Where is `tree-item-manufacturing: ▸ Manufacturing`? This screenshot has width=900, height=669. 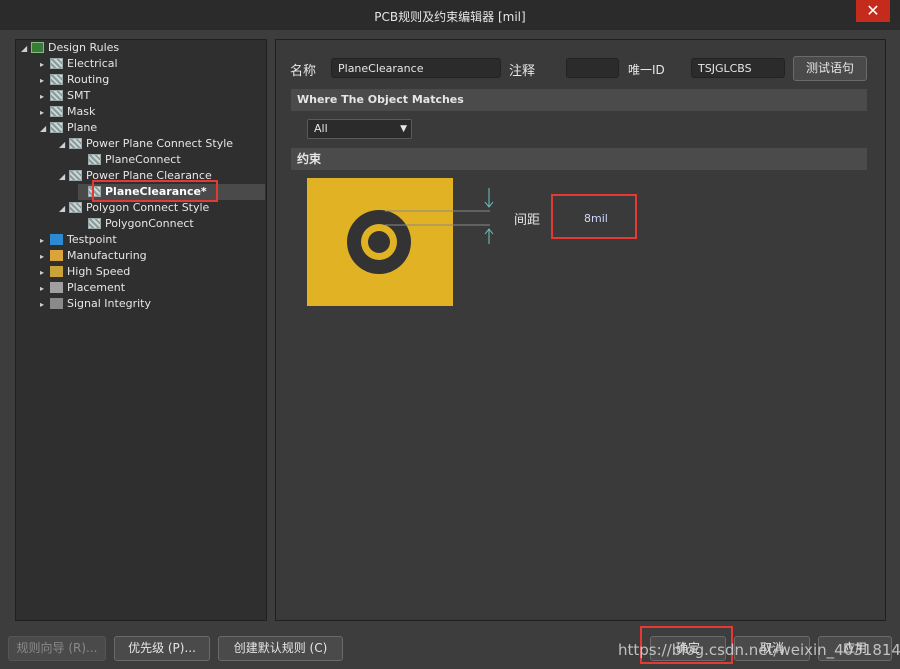 tree-item-manufacturing: ▸ Manufacturing is located at coordinates (93, 256).